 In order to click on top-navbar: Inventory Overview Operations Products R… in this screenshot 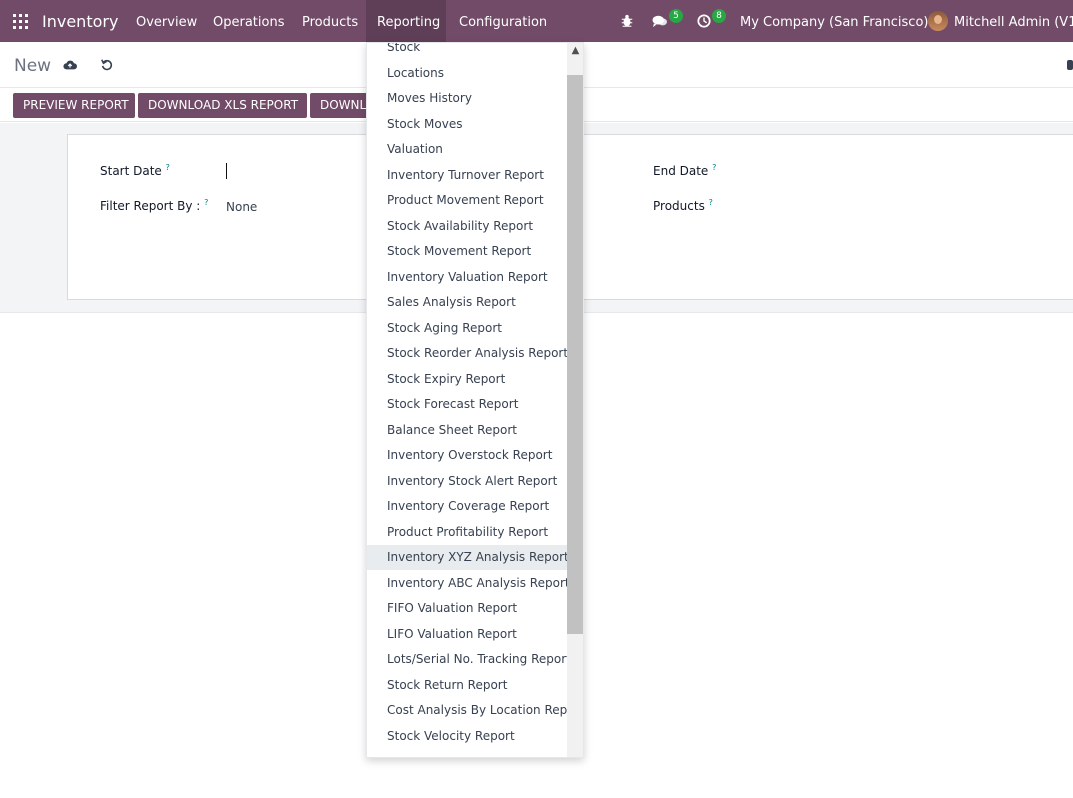, I will do `click(536, 21)`.